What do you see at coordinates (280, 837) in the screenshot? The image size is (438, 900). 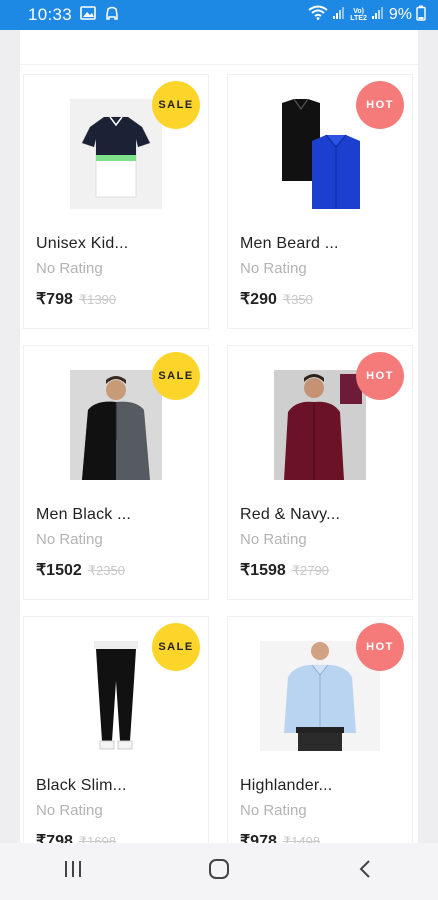 I see `product-price: ₹978 ₹1498` at bounding box center [280, 837].